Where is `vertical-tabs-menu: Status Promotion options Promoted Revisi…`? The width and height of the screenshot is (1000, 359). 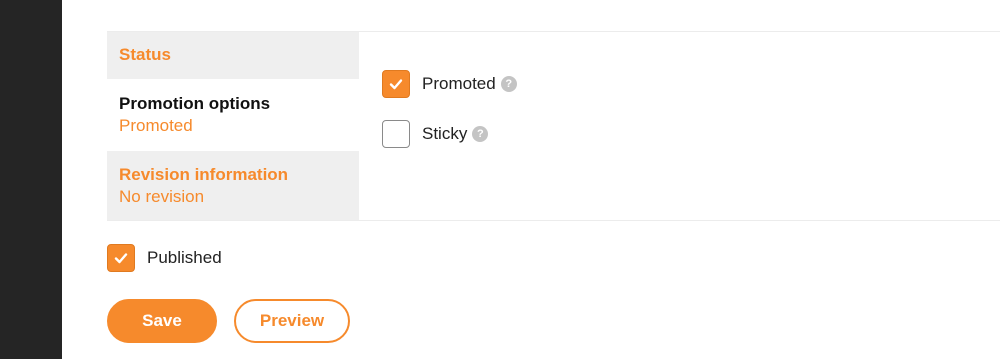
vertical-tabs-menu: Status Promotion options Promoted Revisi… is located at coordinates (233, 126).